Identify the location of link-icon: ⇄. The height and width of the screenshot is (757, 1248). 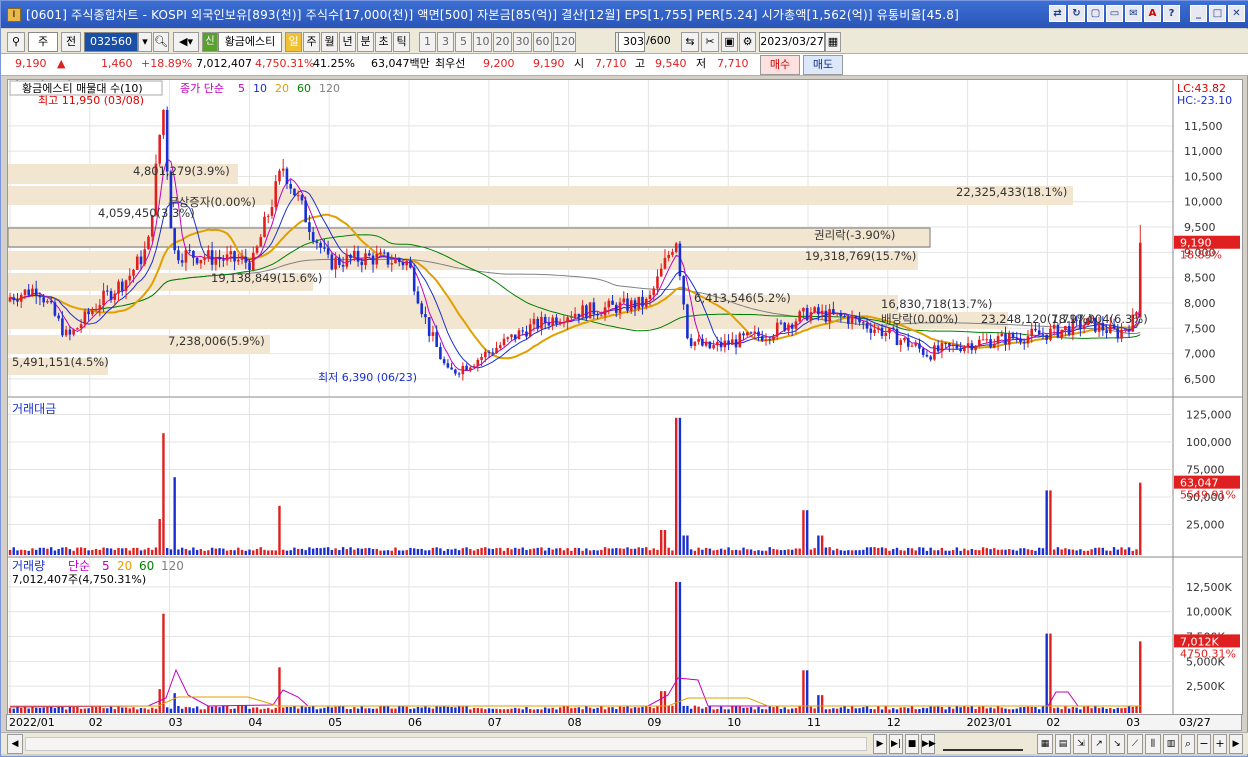
(1057, 13).